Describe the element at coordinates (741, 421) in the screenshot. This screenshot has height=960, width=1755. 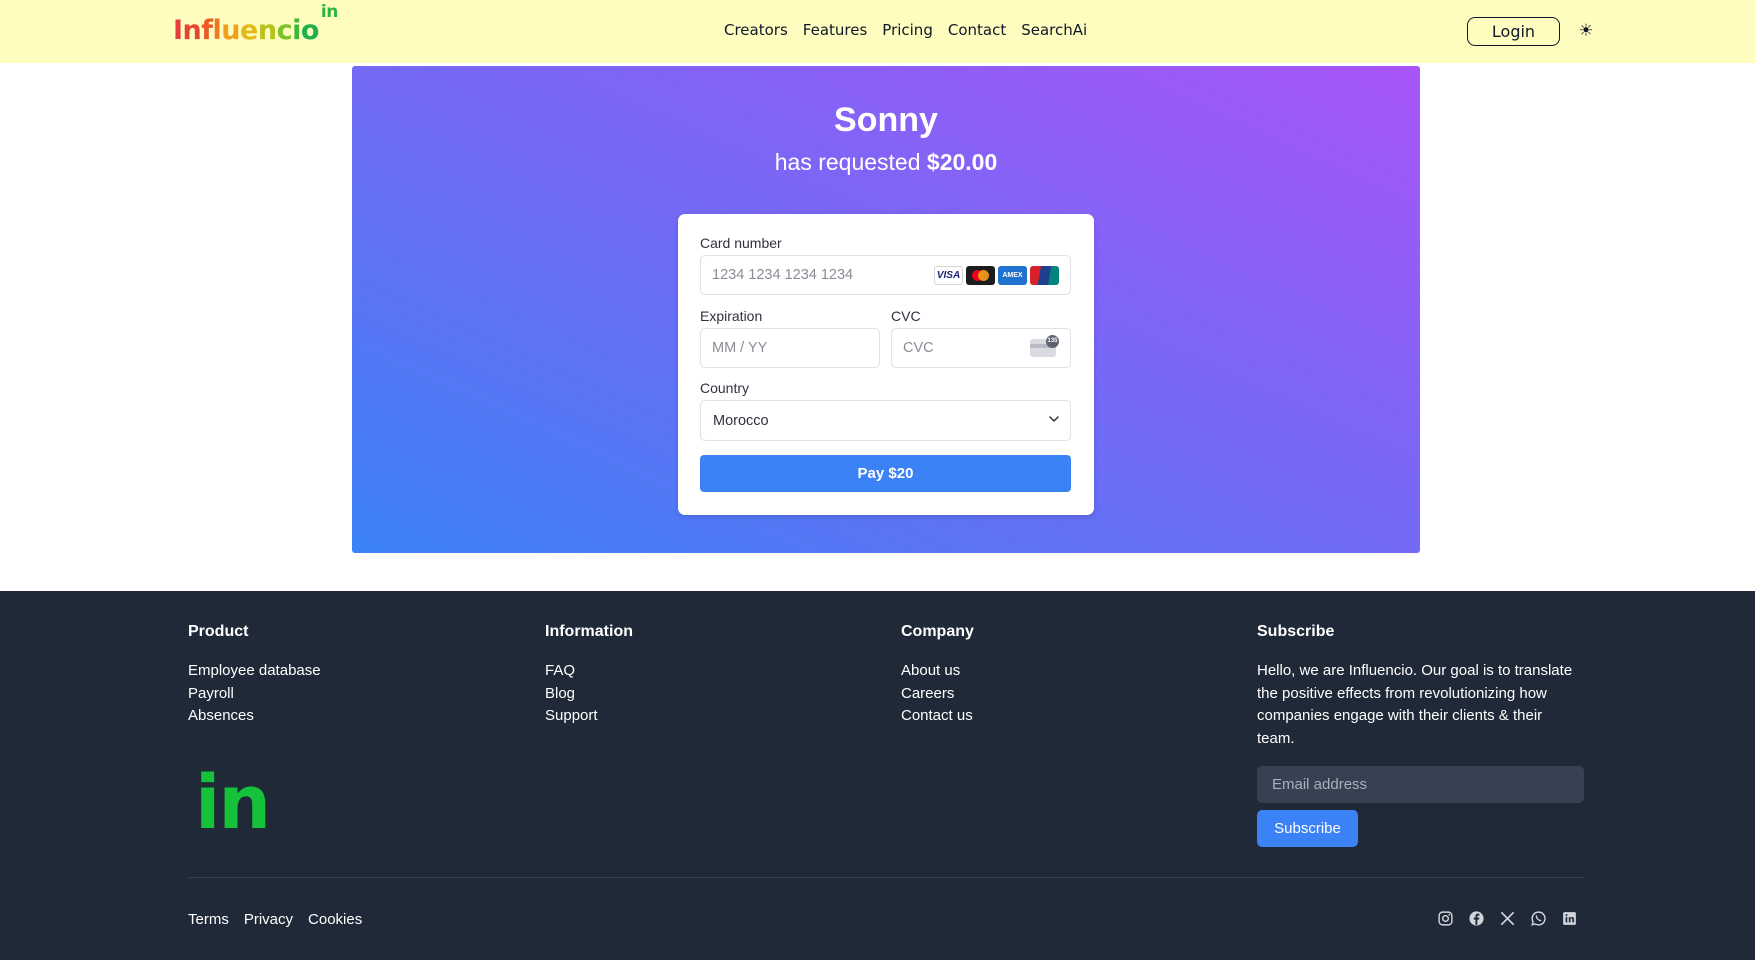
I see `country-value: Morocco` at that location.